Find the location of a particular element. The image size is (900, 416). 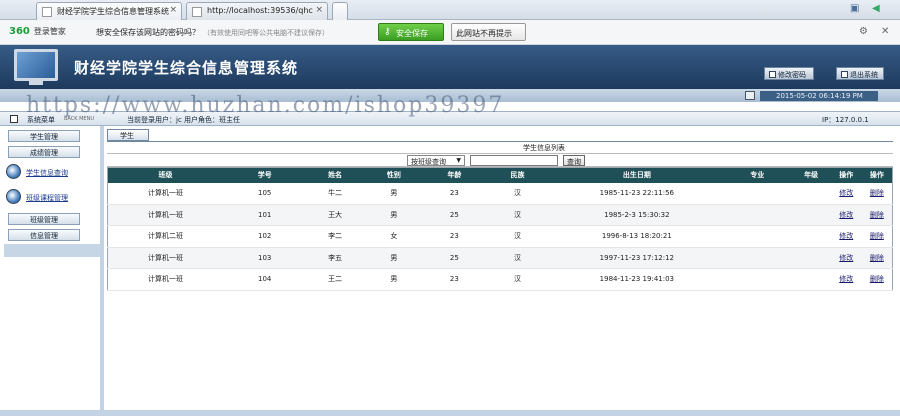

nav-student-management: 学生管理 is located at coordinates (44, 136).